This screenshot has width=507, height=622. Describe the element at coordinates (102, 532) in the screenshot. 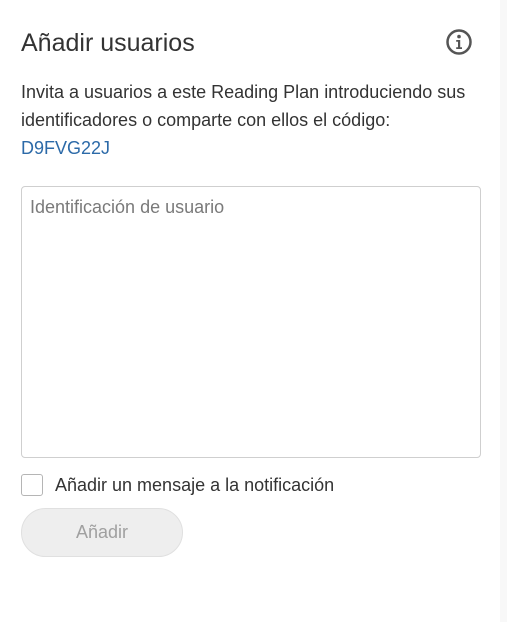

I see `add-button: Añadir` at that location.